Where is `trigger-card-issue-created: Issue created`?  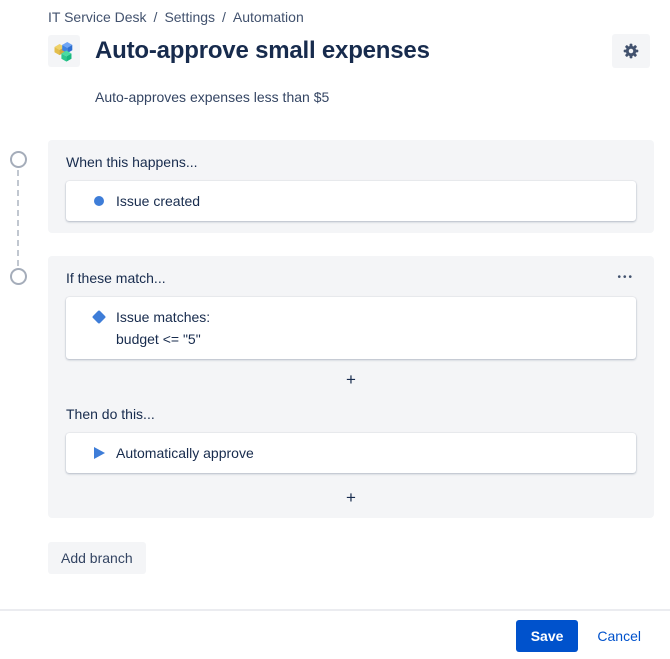 trigger-card-issue-created: Issue created is located at coordinates (351, 201).